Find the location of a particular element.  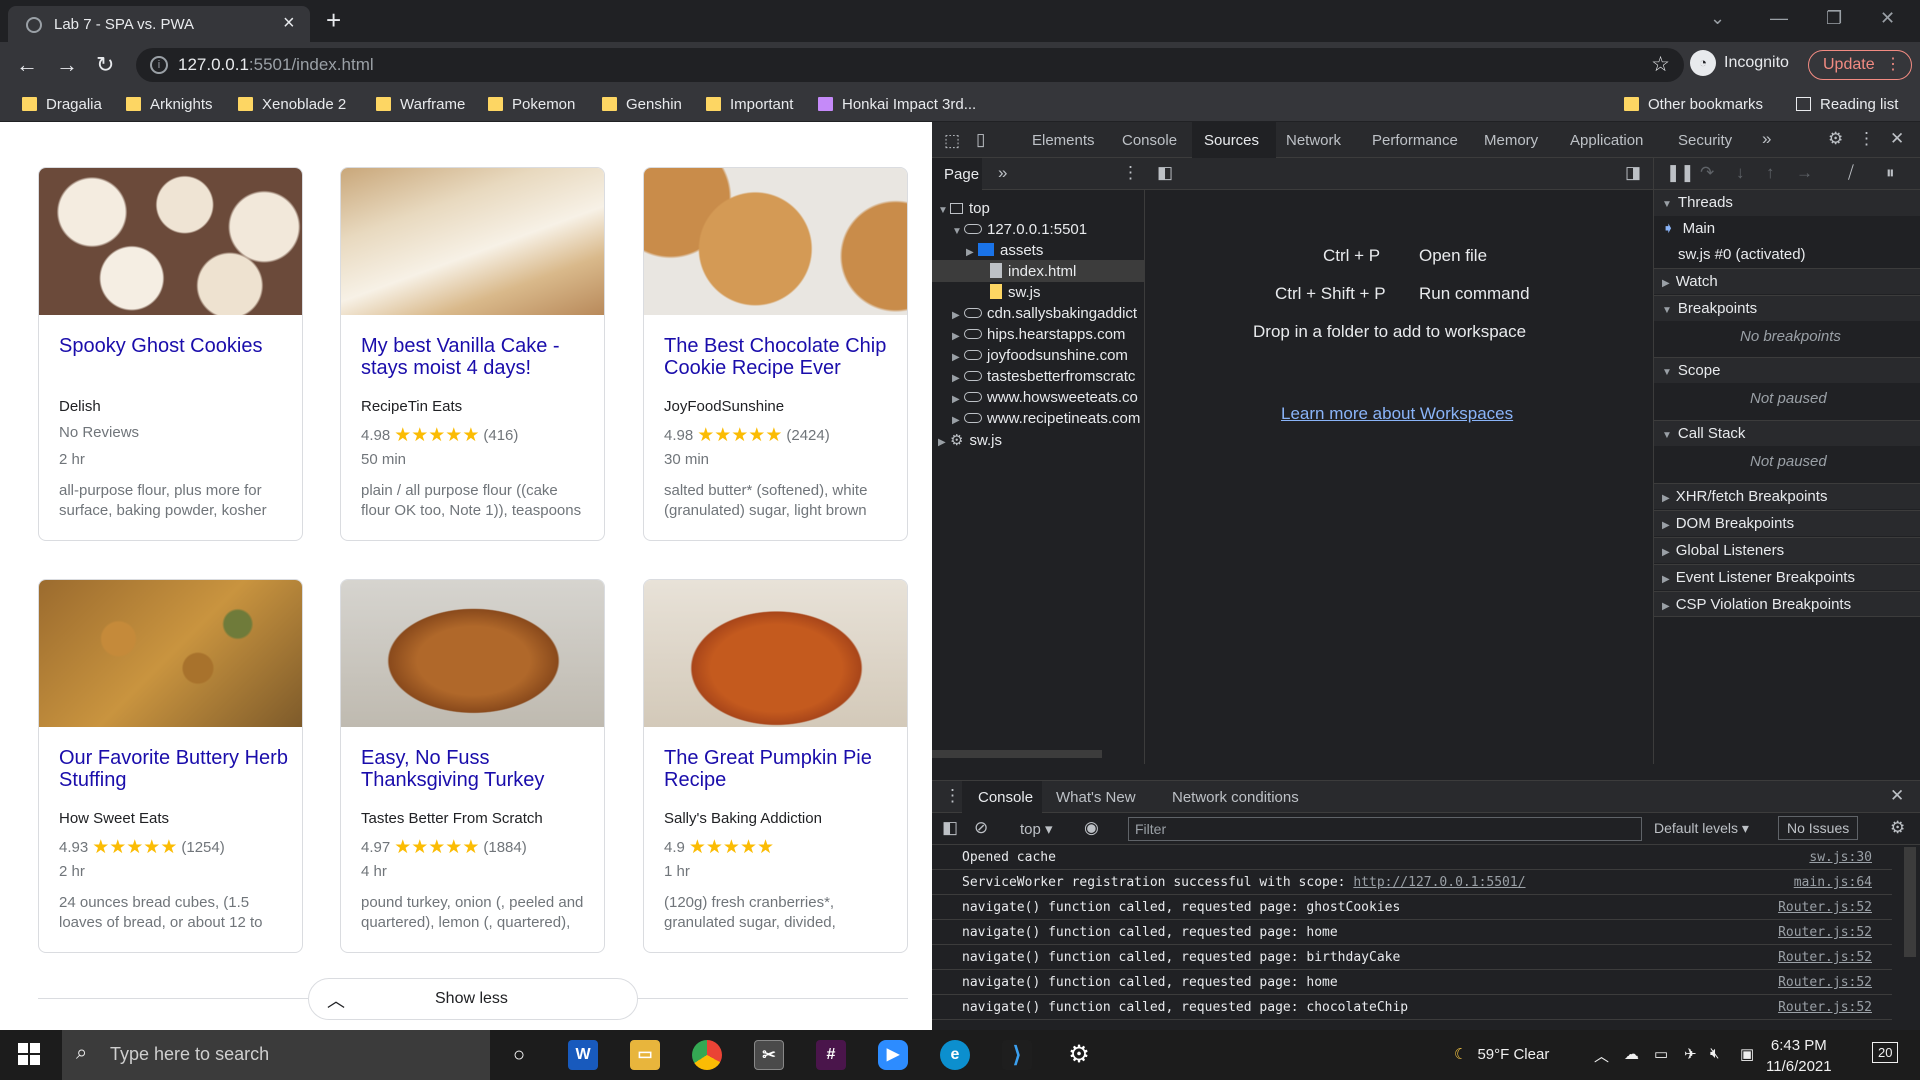

tray-app-icon: ▣ is located at coordinates (1747, 1054).